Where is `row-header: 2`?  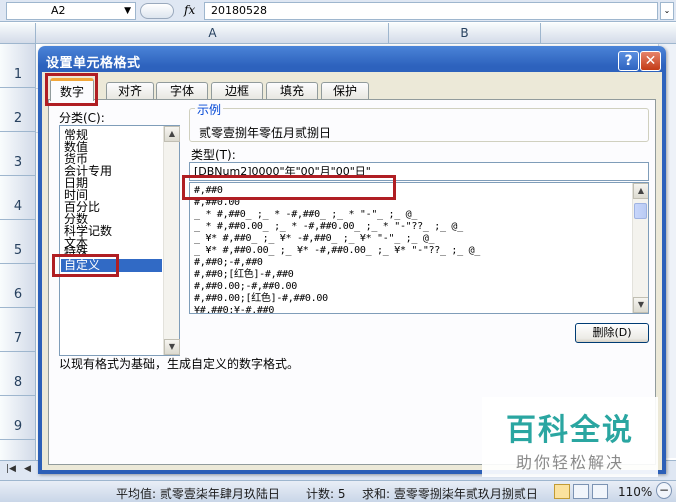 row-header: 2 is located at coordinates (18, 110).